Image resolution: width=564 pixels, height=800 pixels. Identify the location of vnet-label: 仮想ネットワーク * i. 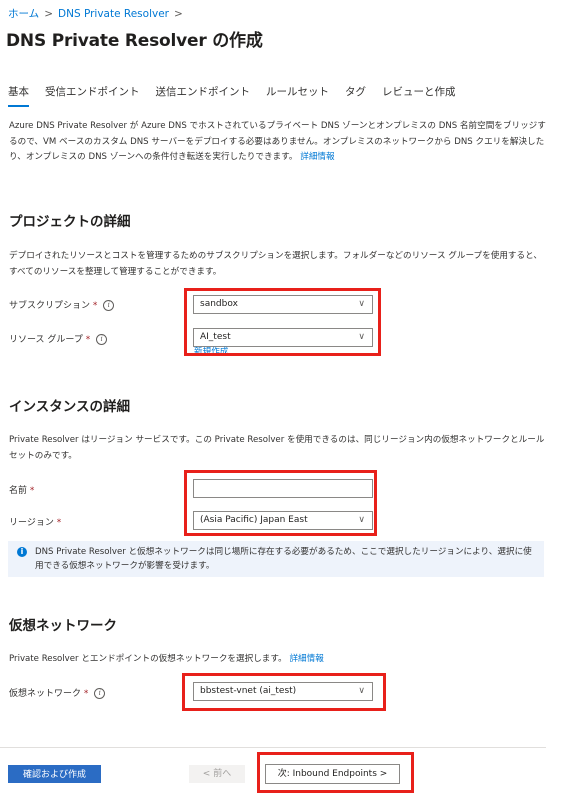
(57, 692).